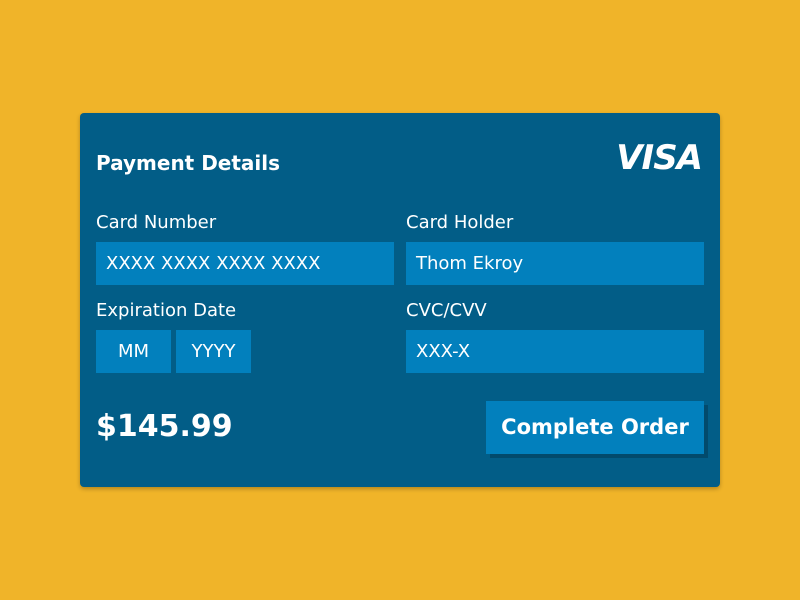  What do you see at coordinates (164, 426) in the screenshot?
I see `order-total: $145.99` at bounding box center [164, 426].